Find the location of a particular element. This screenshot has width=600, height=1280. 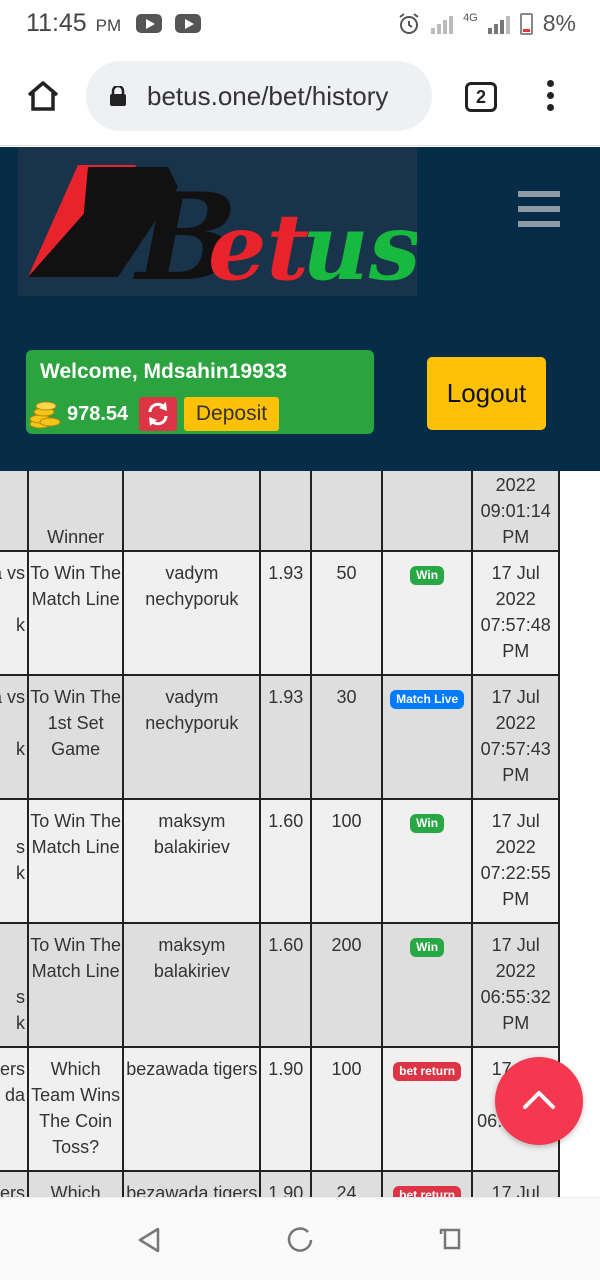

bet-date-cell: 17 Jul 2022 06:55:32 PM is located at coordinates (515, 985).